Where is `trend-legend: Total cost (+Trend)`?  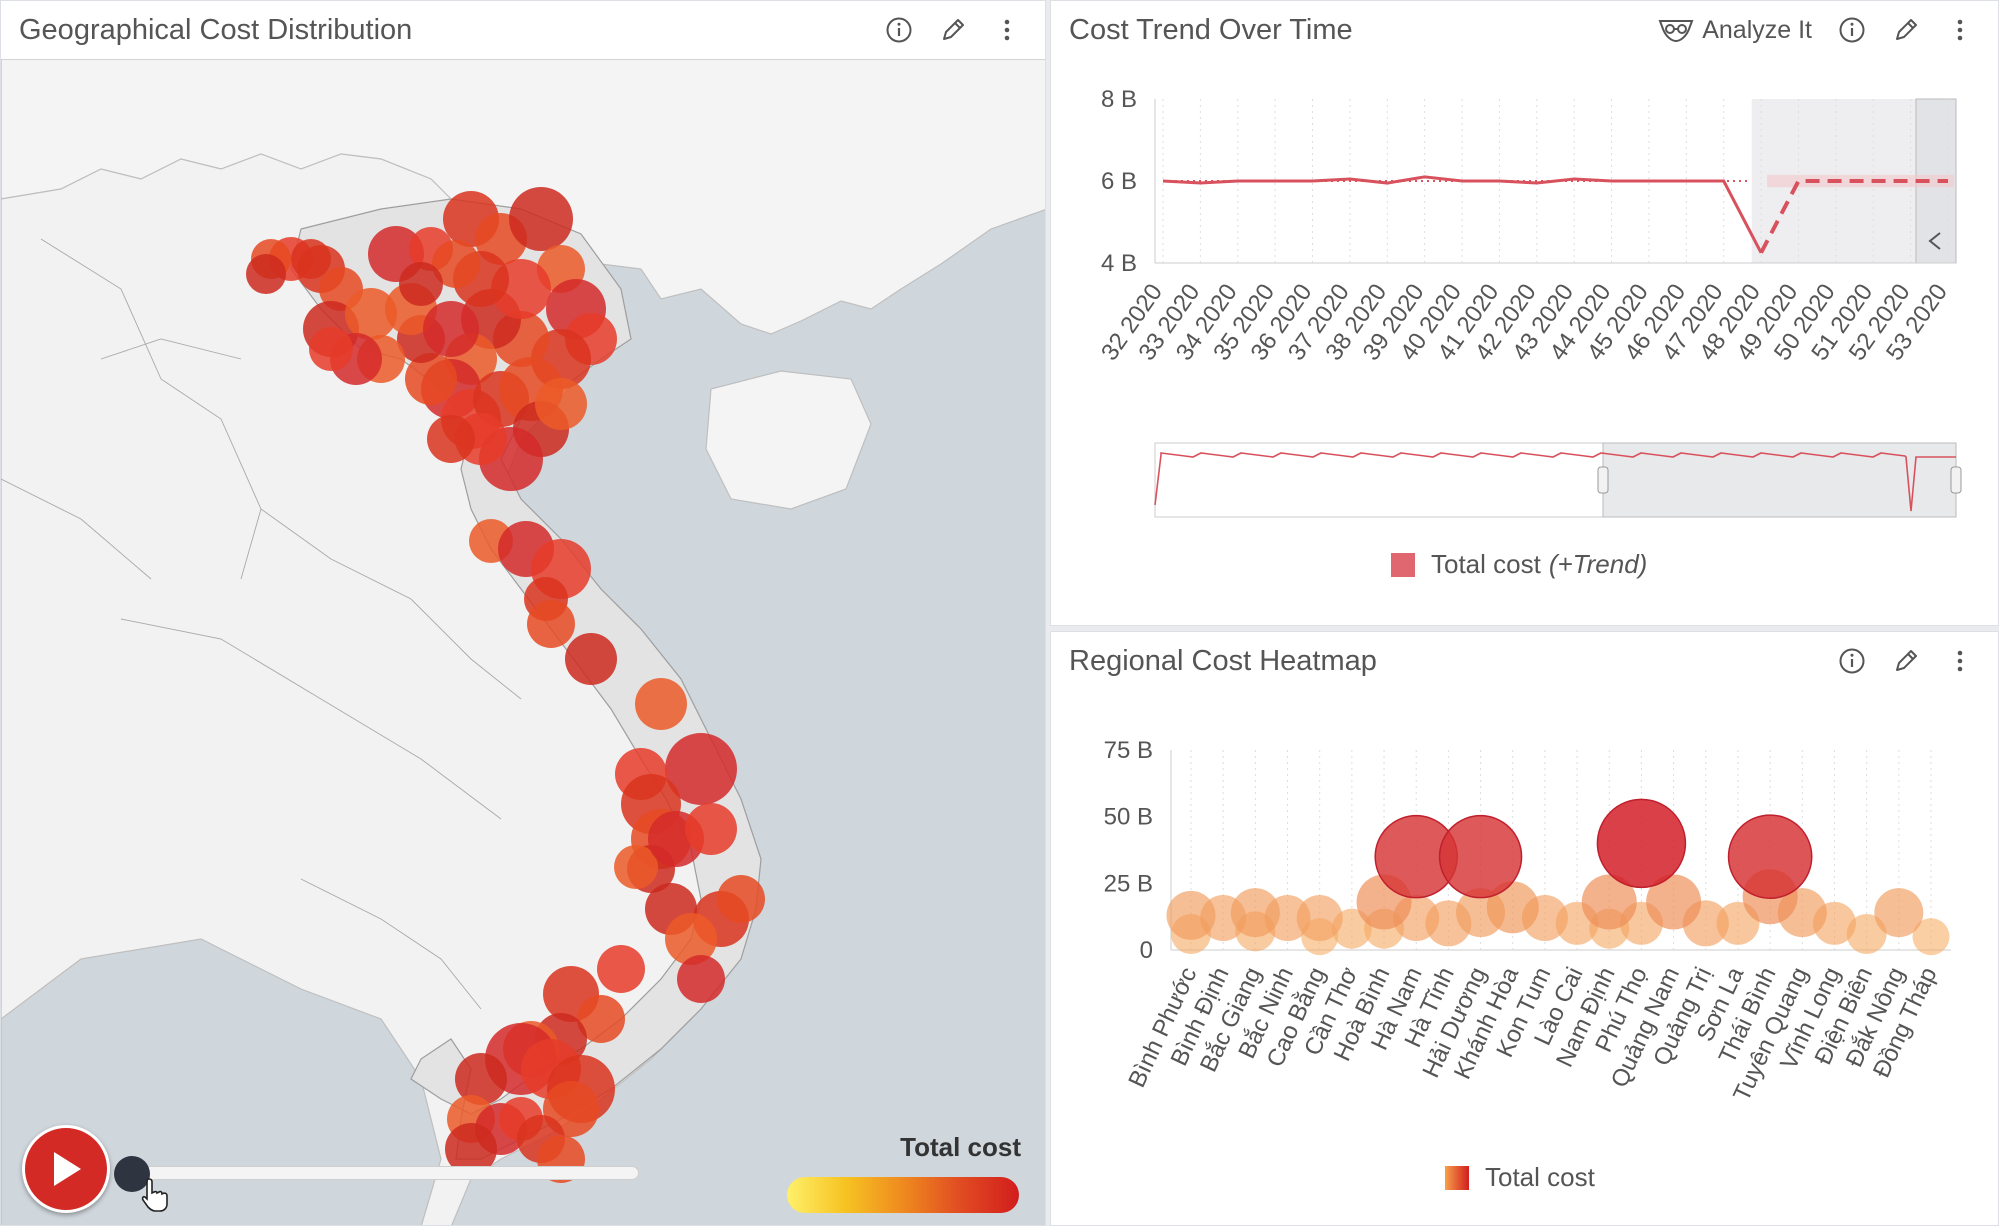
trend-legend: Total cost (+Trend) is located at coordinates (1519, 564).